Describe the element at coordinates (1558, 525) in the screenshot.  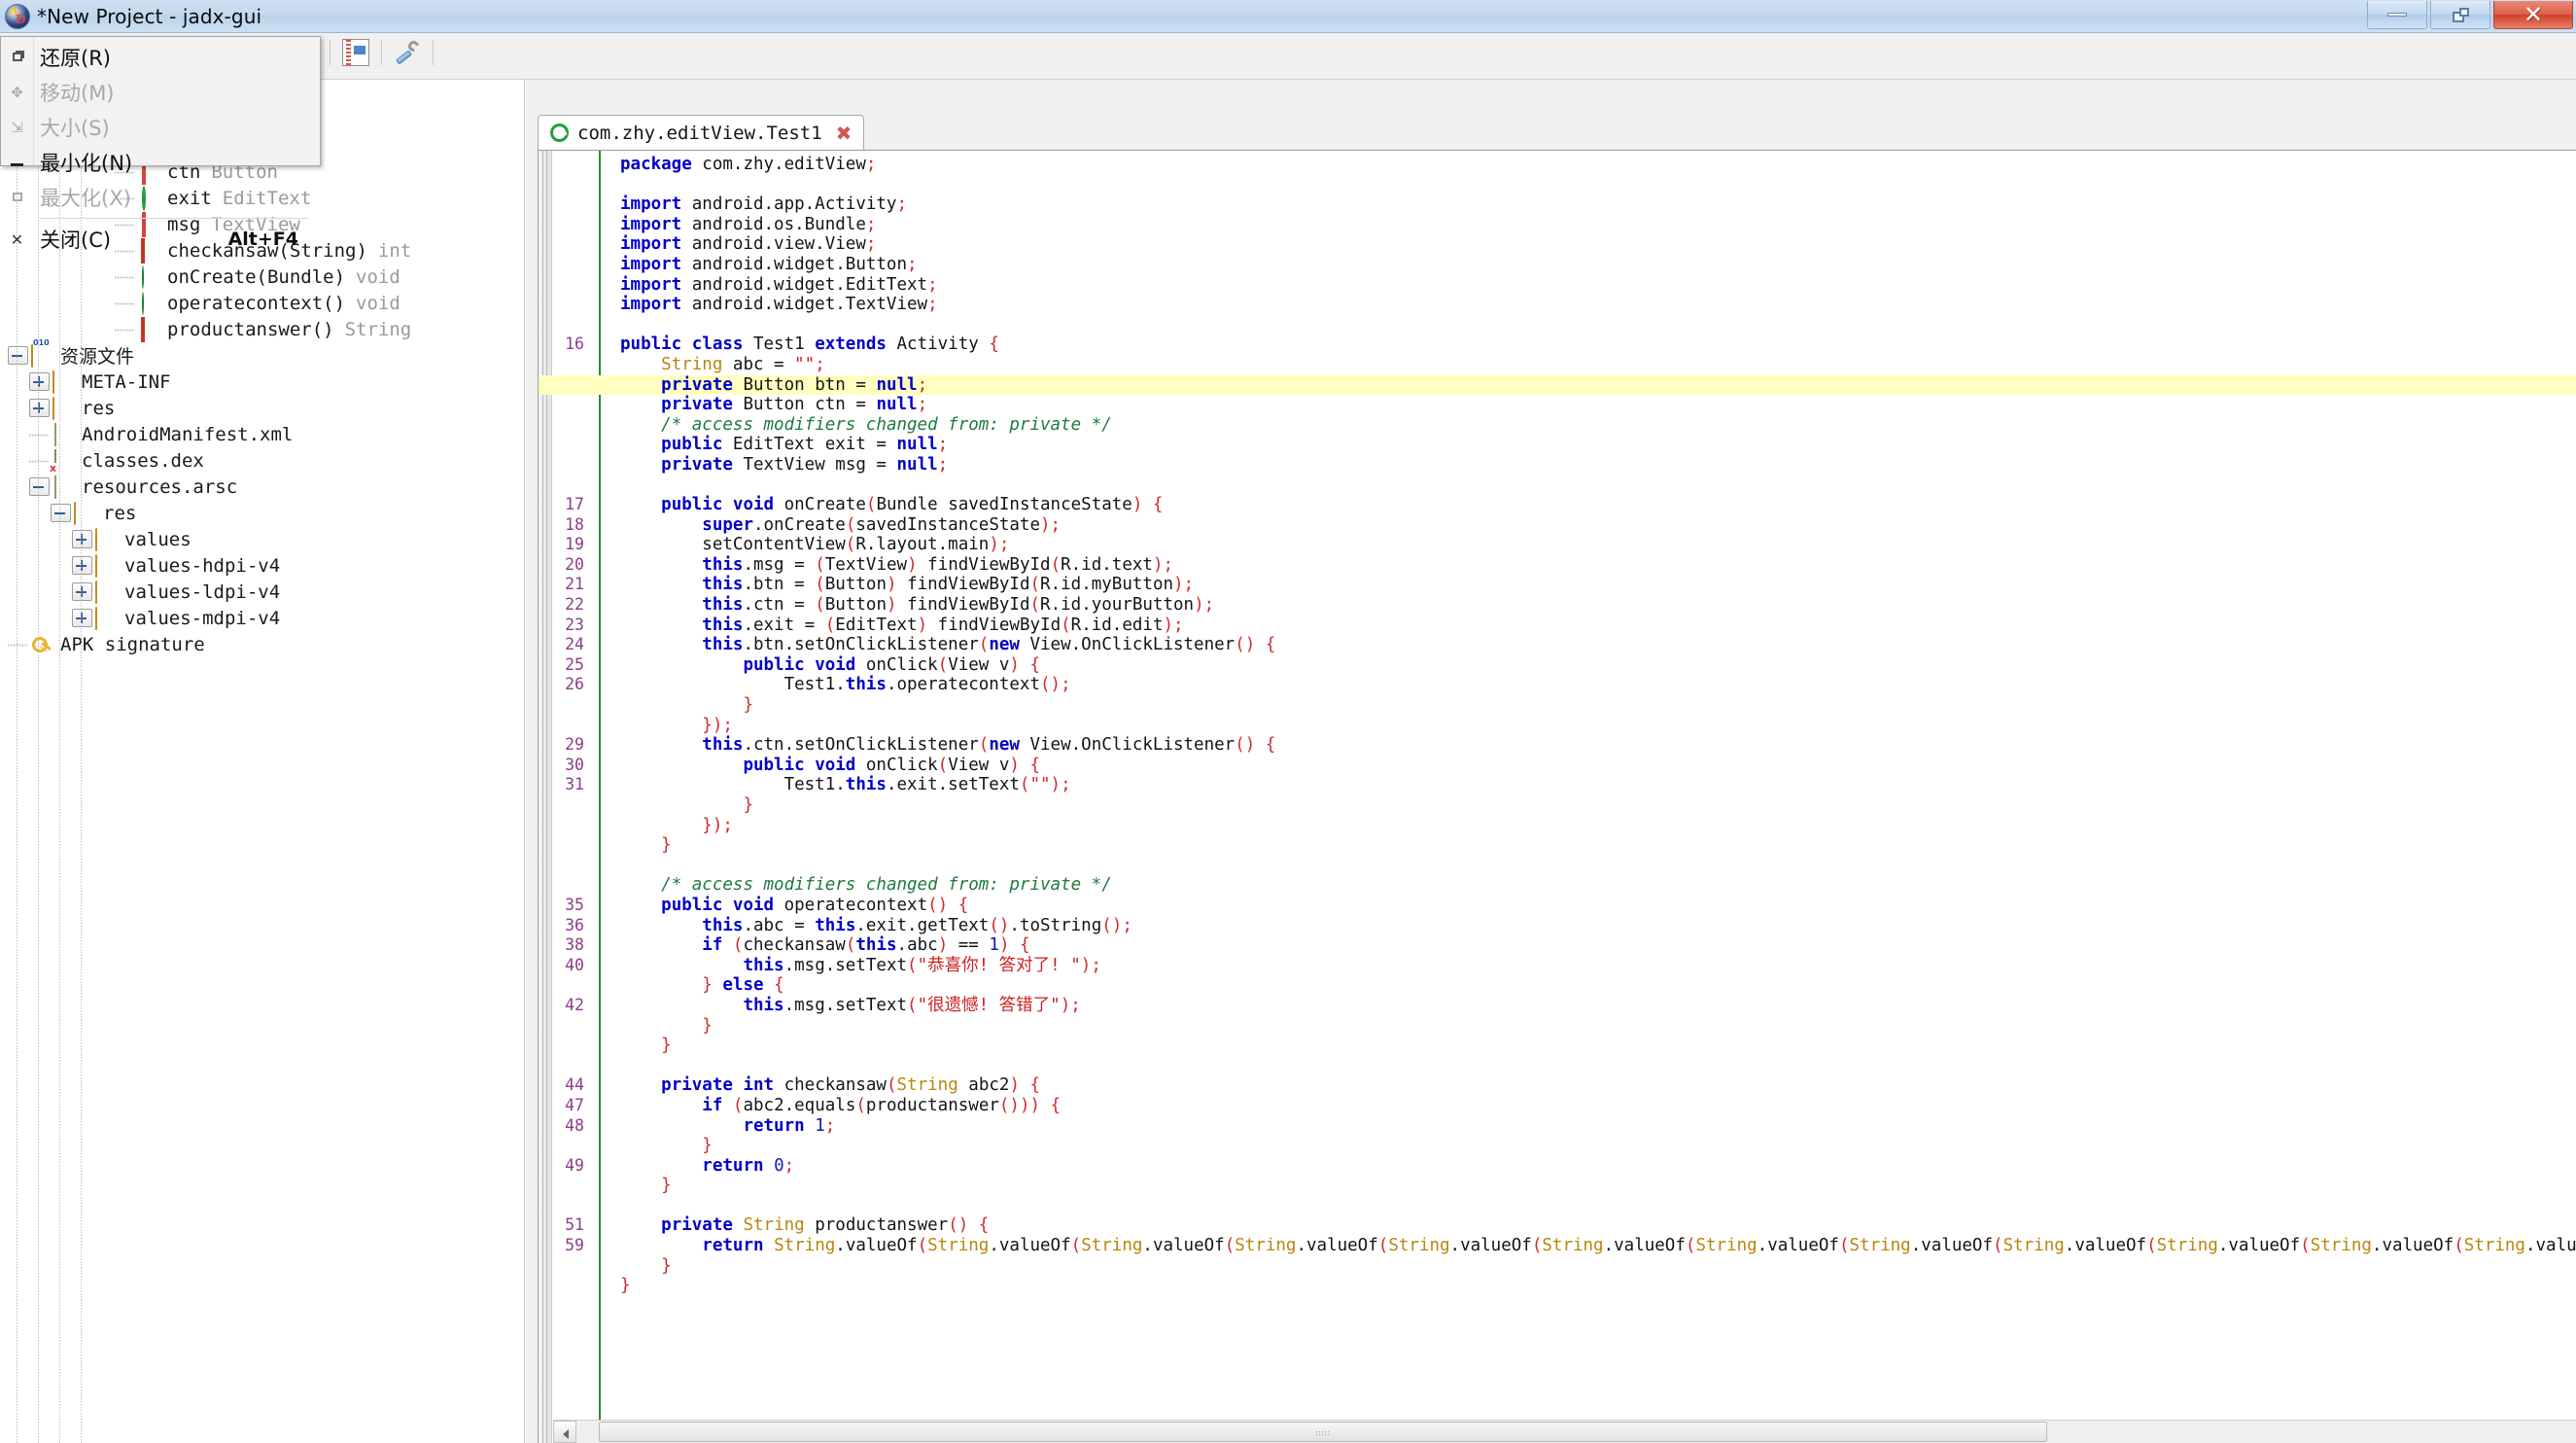
I see `code-line: 18 super.onCreate(savedInstanceState);` at that location.